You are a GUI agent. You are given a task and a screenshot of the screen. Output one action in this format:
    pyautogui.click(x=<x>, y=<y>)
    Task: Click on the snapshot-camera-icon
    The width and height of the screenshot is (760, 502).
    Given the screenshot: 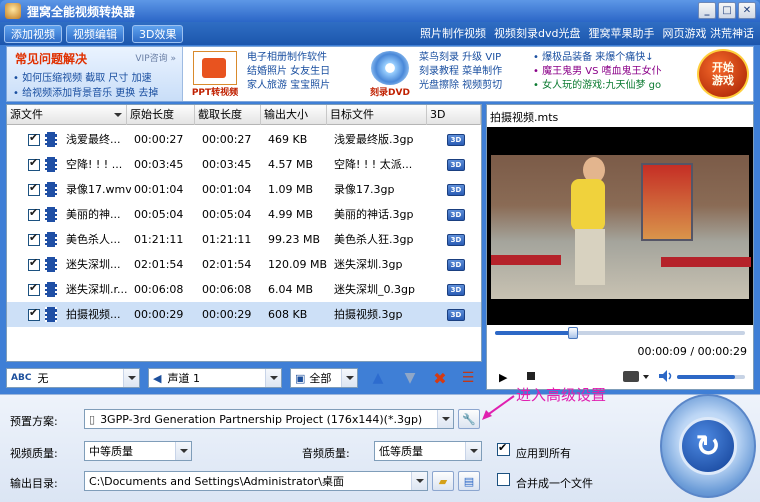 What is the action you would take?
    pyautogui.click(x=631, y=376)
    